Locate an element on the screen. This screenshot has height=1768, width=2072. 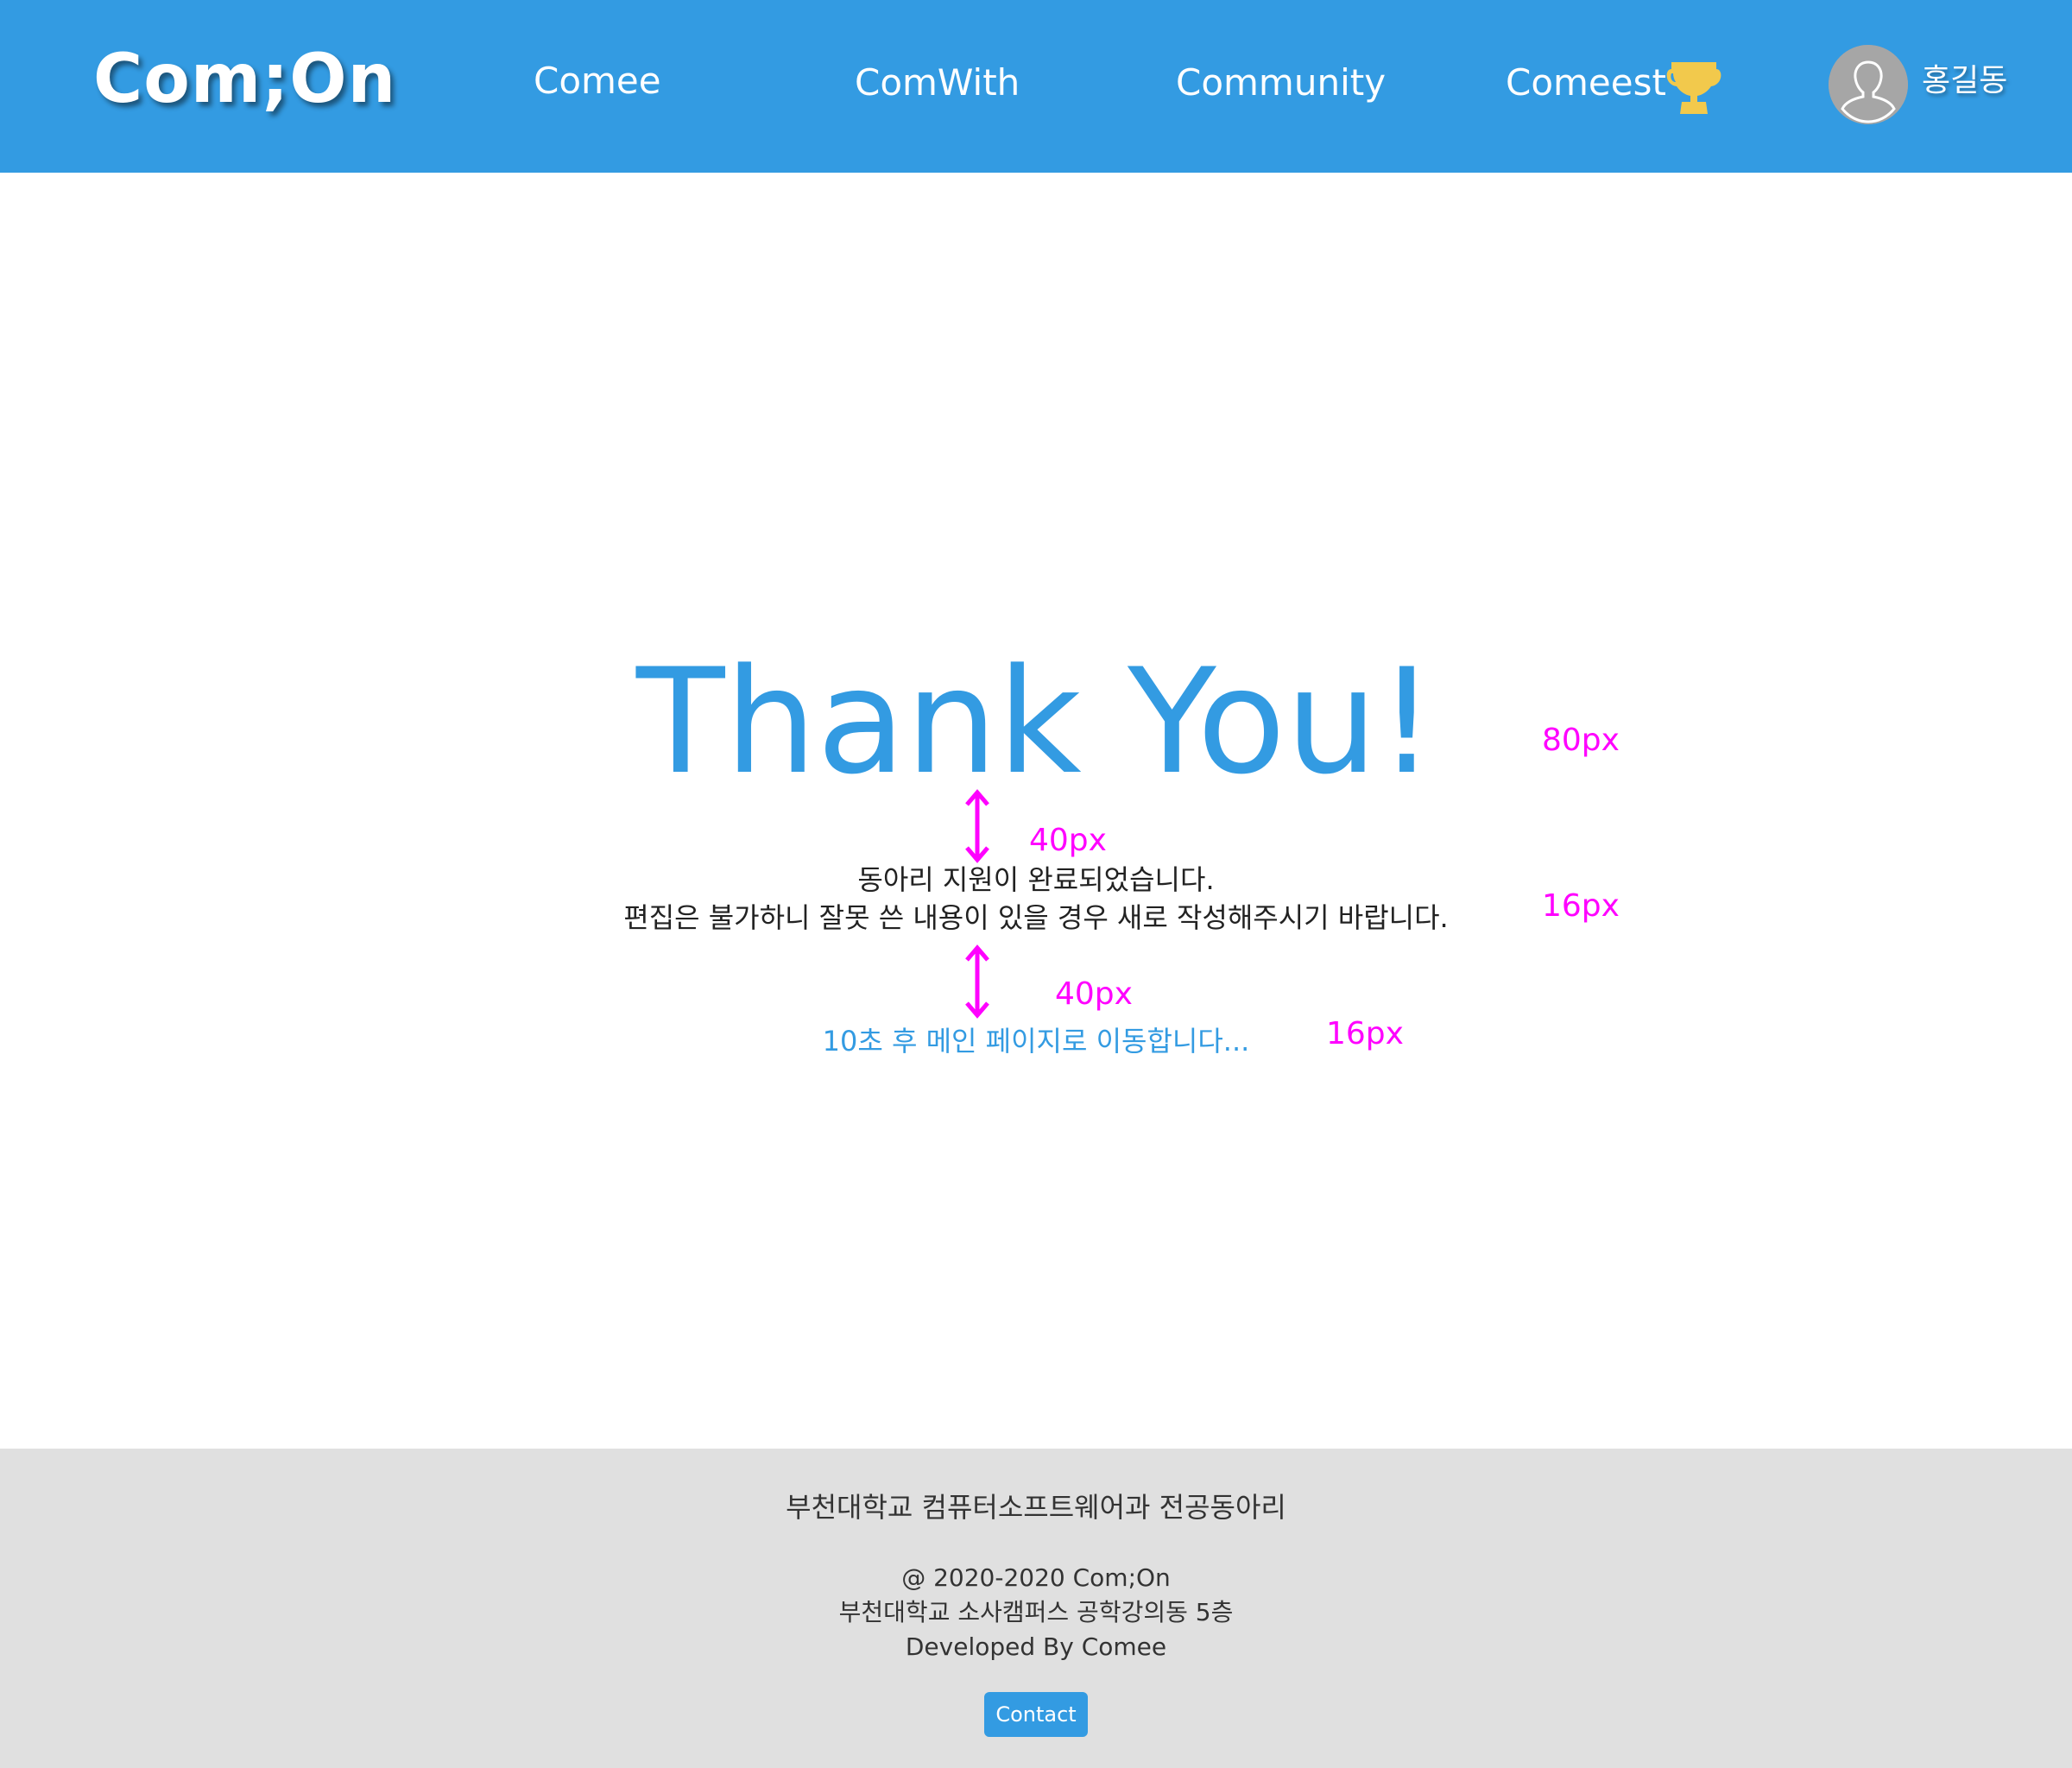
footer-club-name: 부천대학교 컴퓨터소프트웨어과 전공동아리 is located at coordinates (1036, 1508).